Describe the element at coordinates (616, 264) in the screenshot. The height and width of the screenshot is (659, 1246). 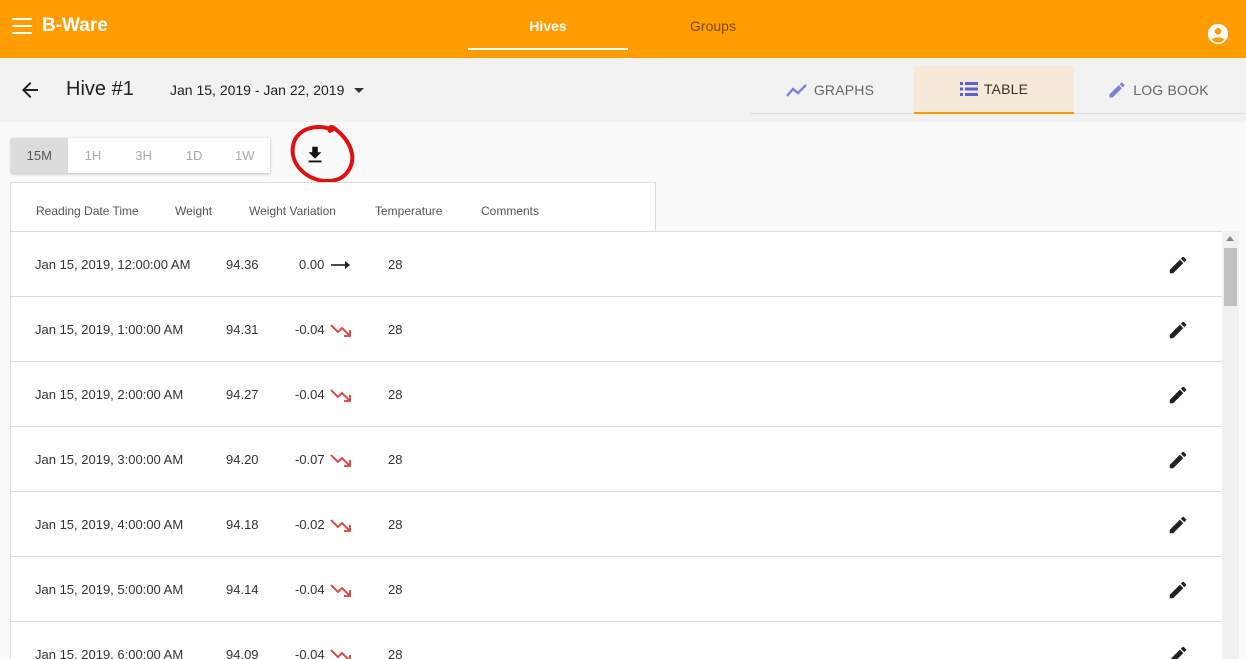
I see `table-row: Jan 15, 2019, 12:00:00 AM 94.36 0.00 28` at that location.